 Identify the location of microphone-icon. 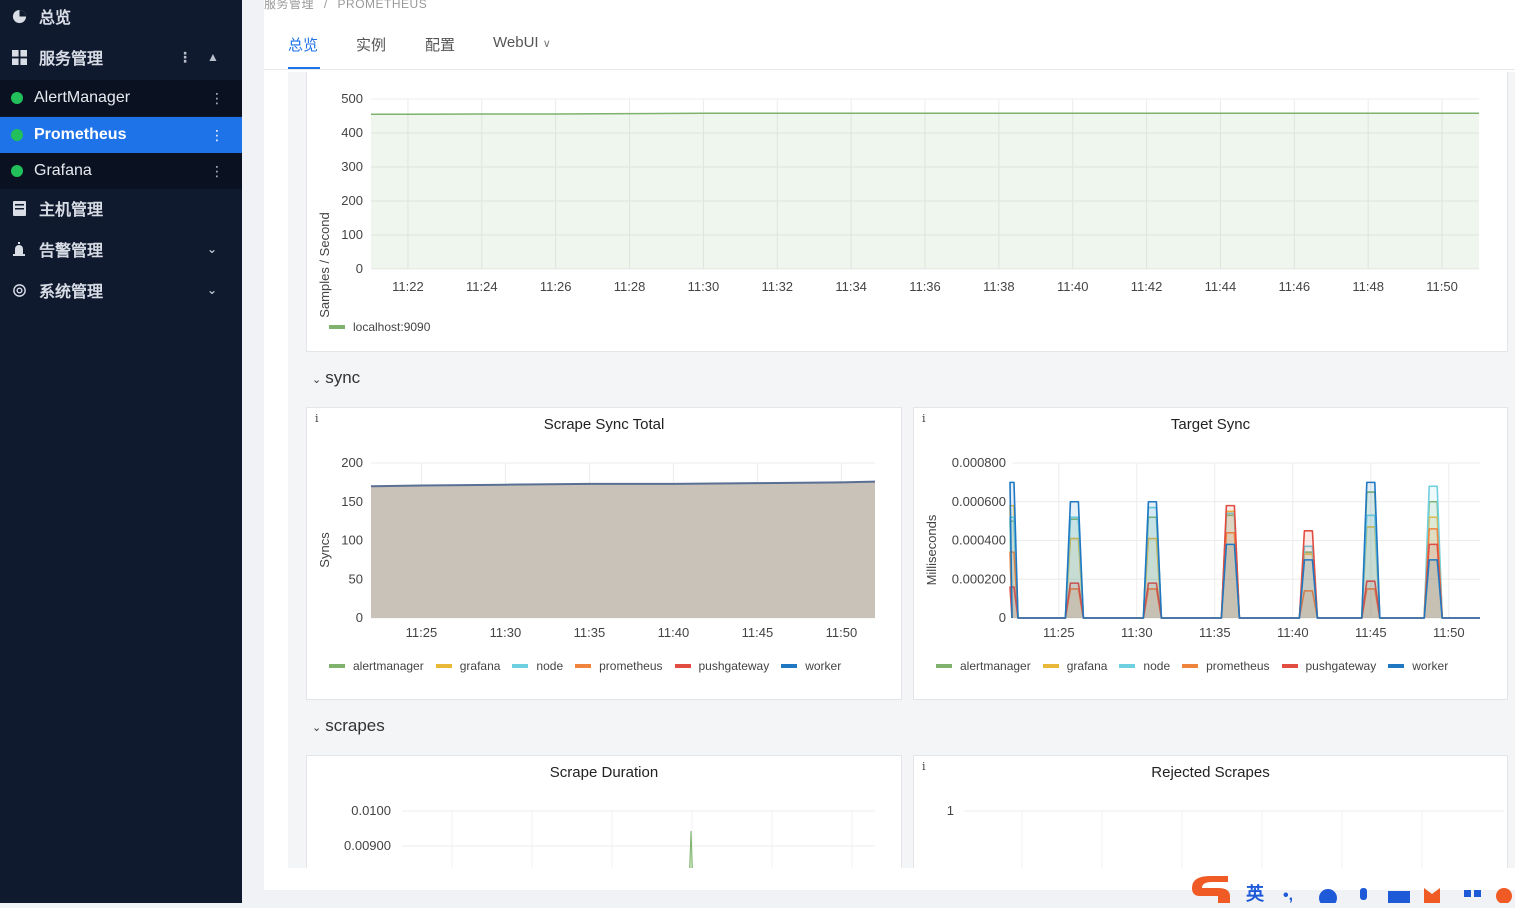
(1363, 894).